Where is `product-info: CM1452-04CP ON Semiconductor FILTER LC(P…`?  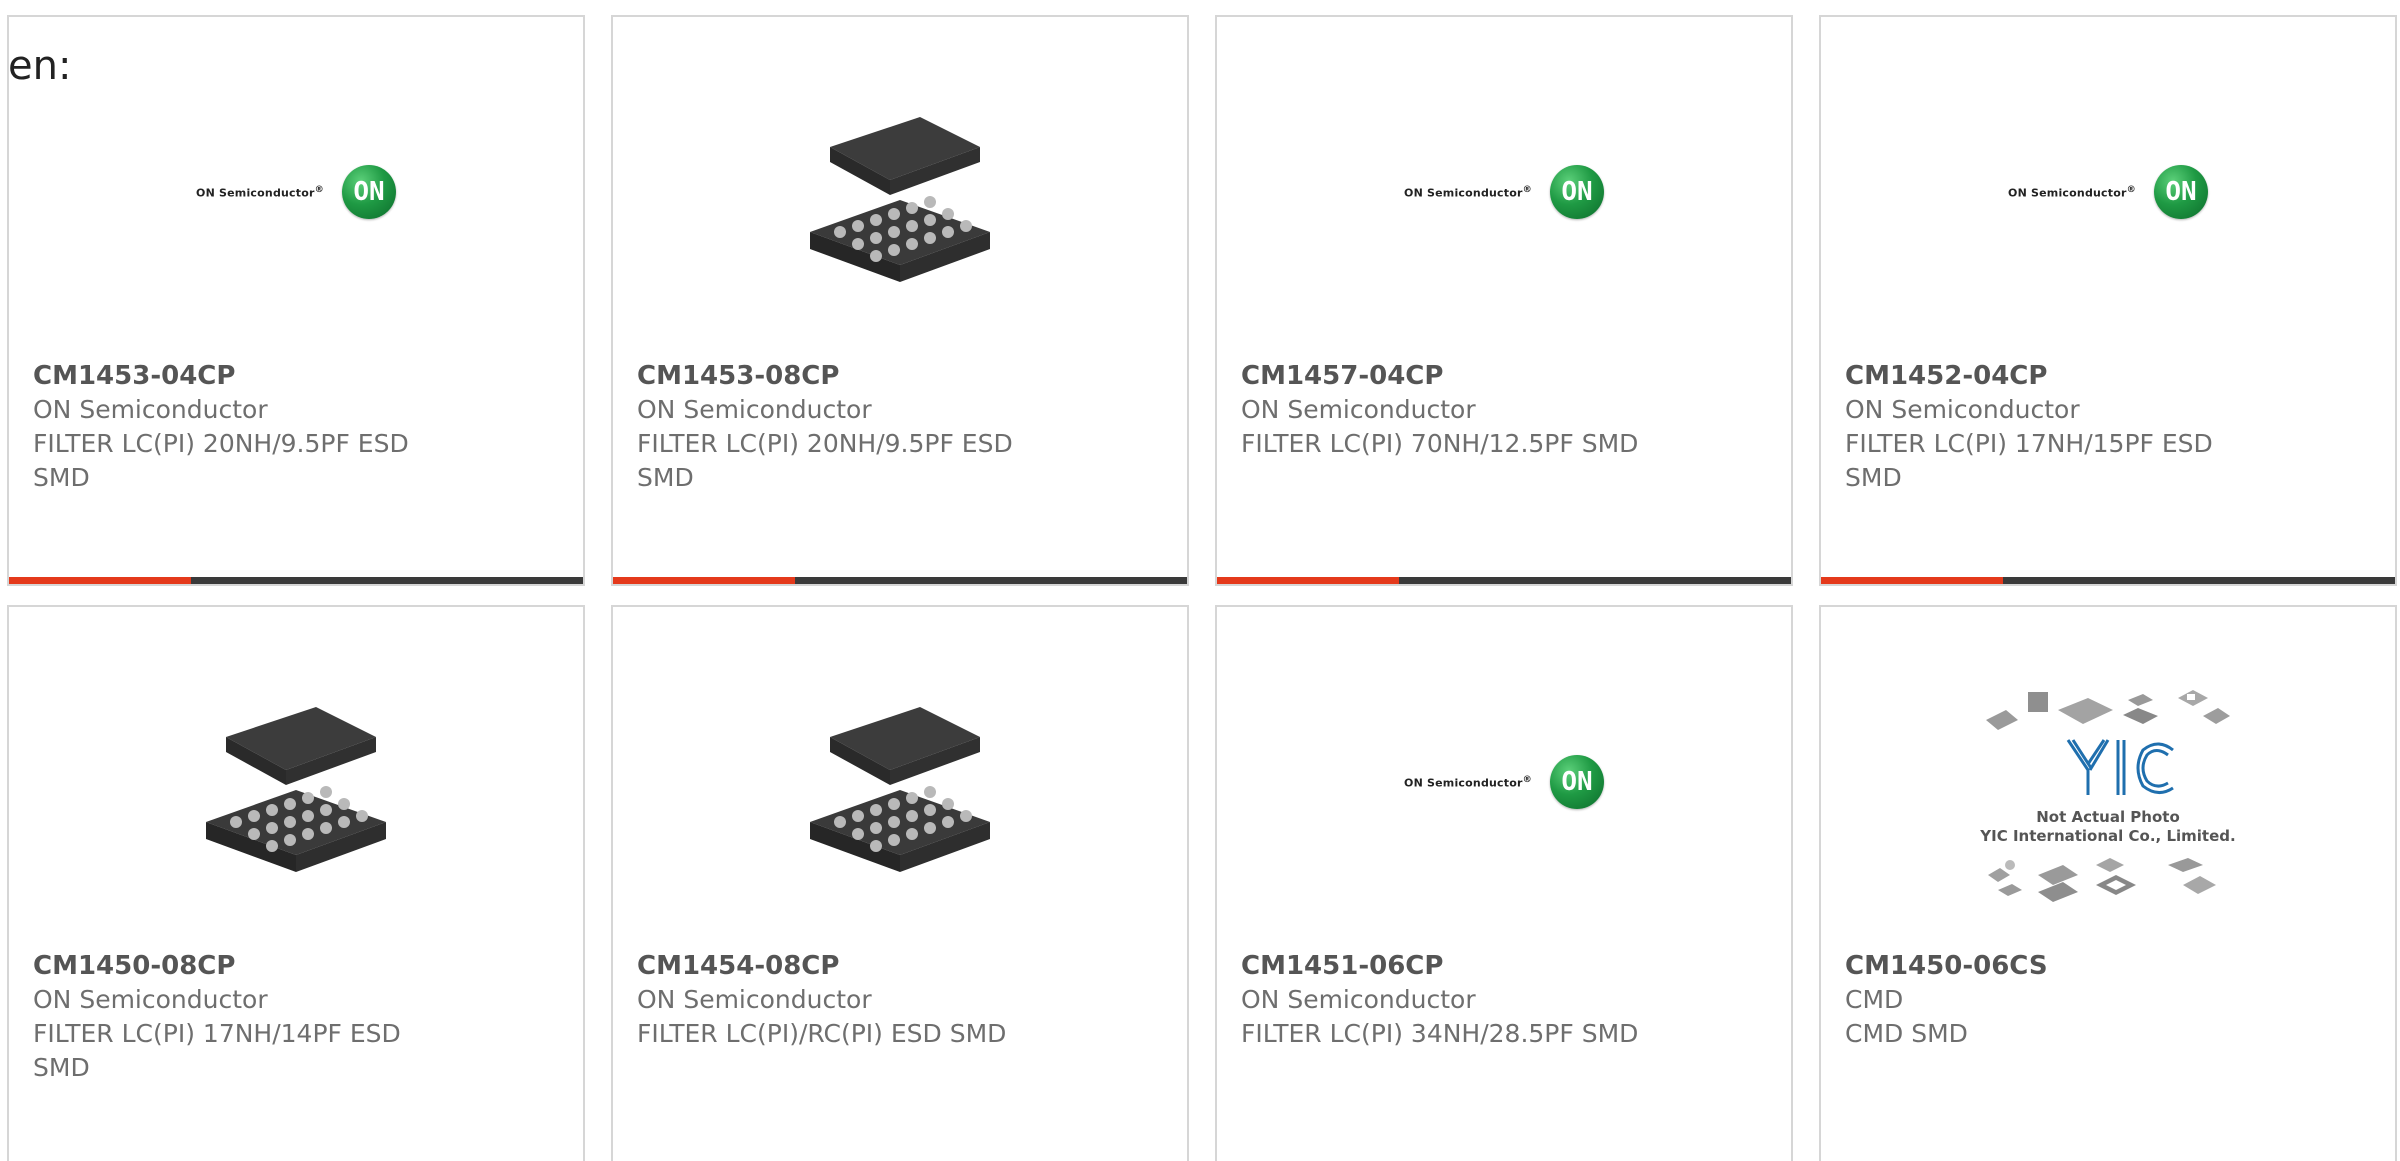
product-info: CM1452-04CP ON Semiconductor FILTER LC(P… is located at coordinates (2105, 427).